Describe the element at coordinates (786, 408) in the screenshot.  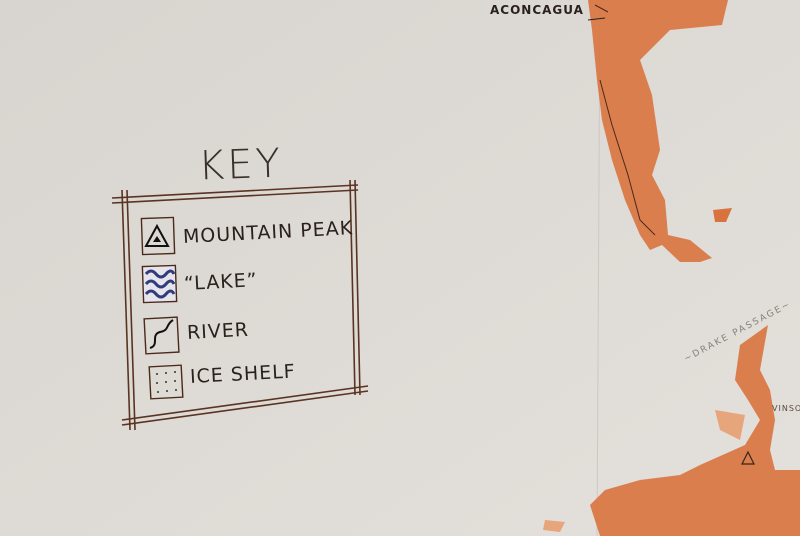
I see `label-vinson: VINSON` at that location.